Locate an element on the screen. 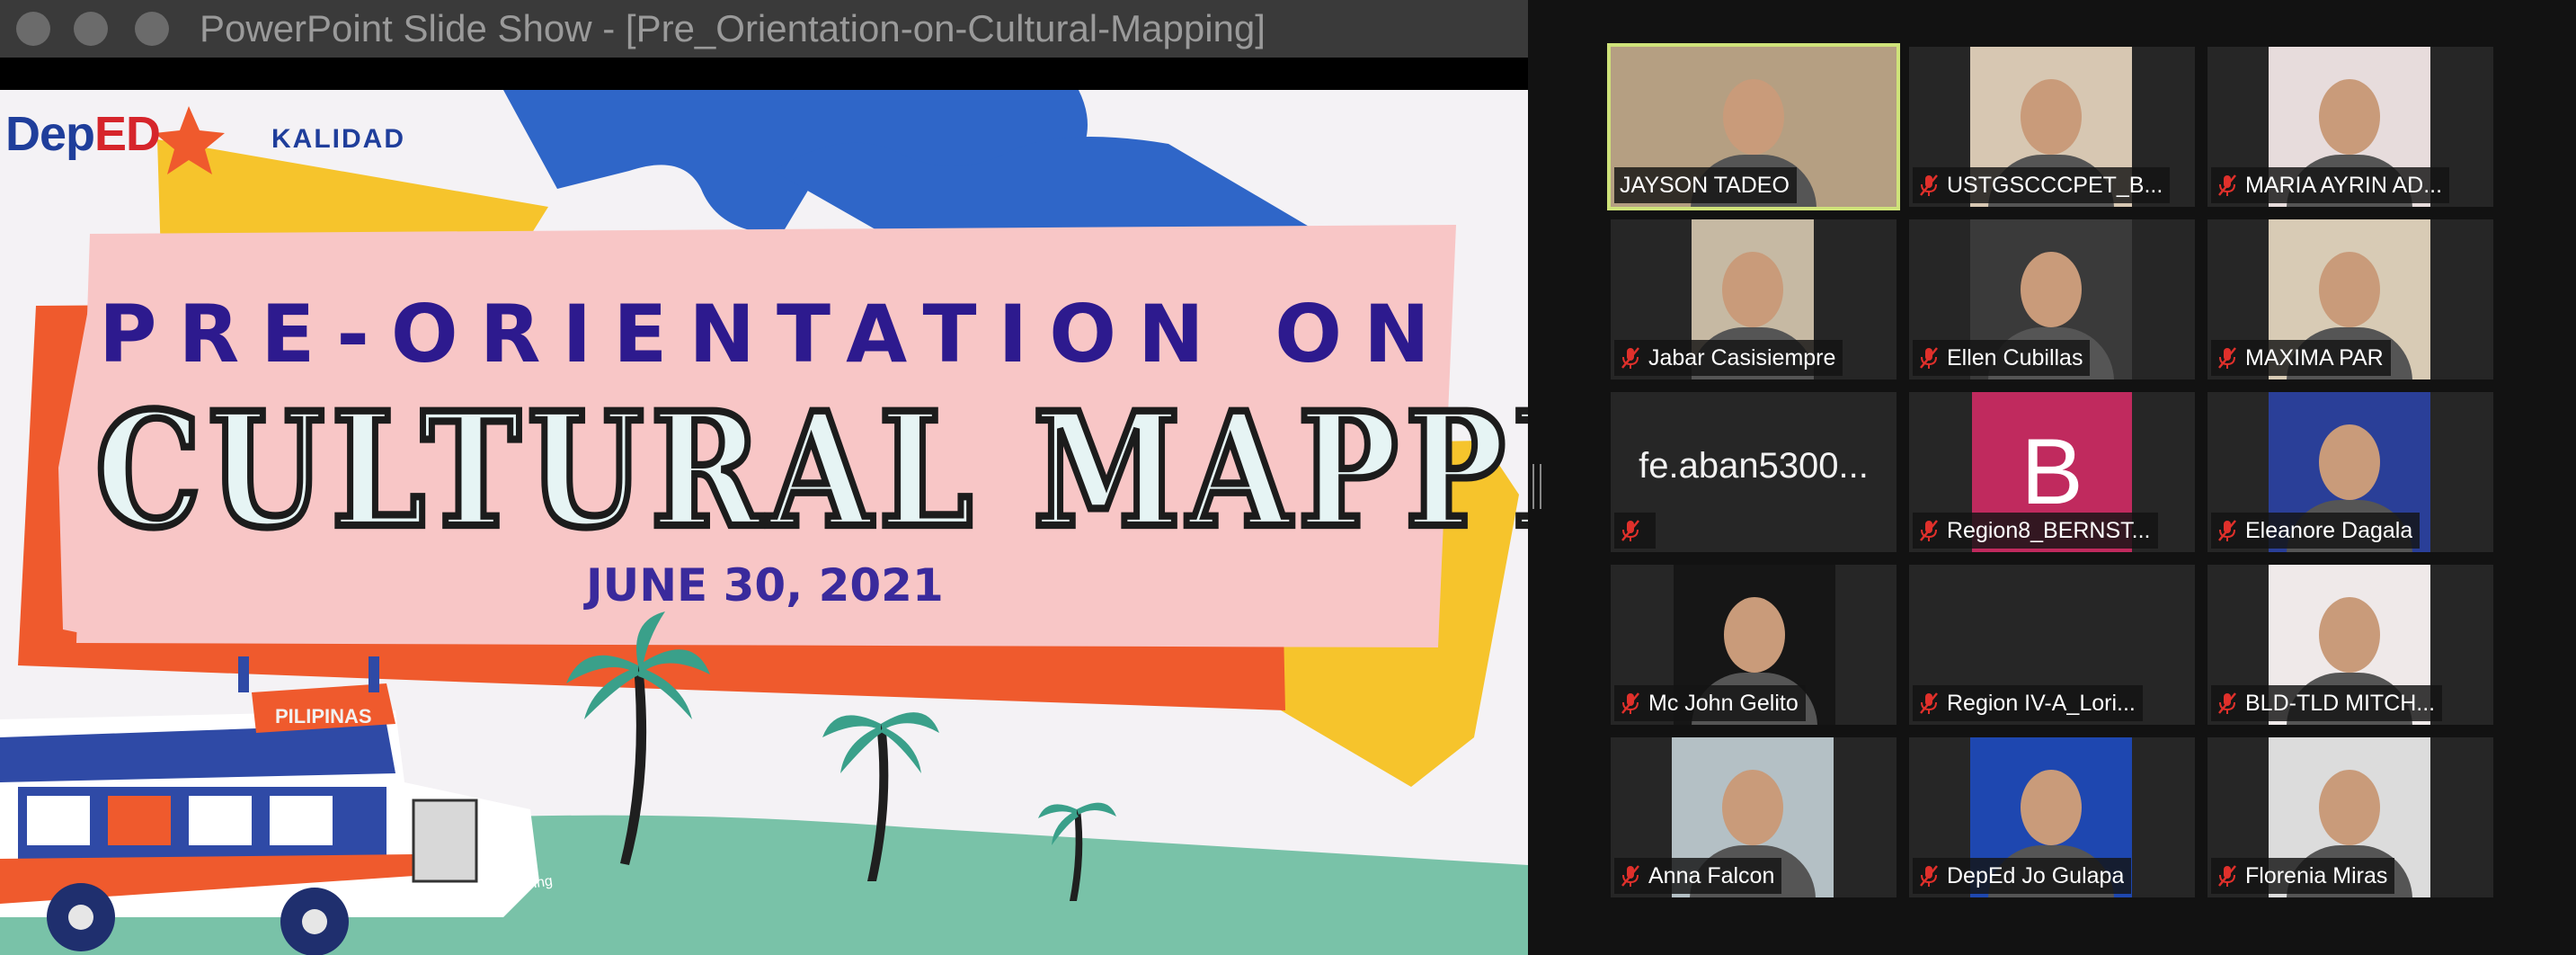  split-view-divider-handle is located at coordinates (1536, 486).